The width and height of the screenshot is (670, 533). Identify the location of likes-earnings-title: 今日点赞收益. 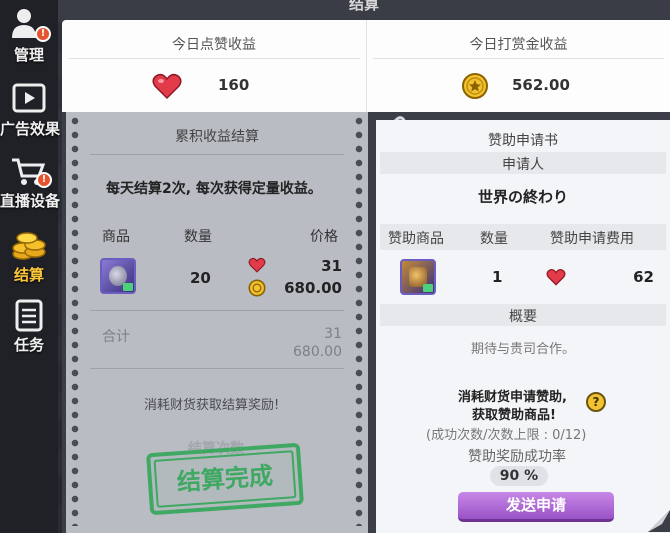
(214, 45).